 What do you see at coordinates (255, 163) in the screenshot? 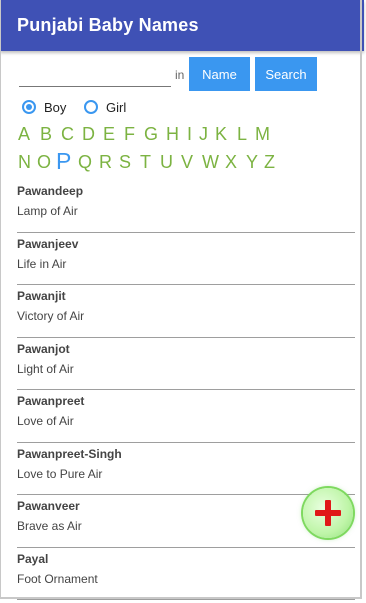
I see `letter-y: Y` at bounding box center [255, 163].